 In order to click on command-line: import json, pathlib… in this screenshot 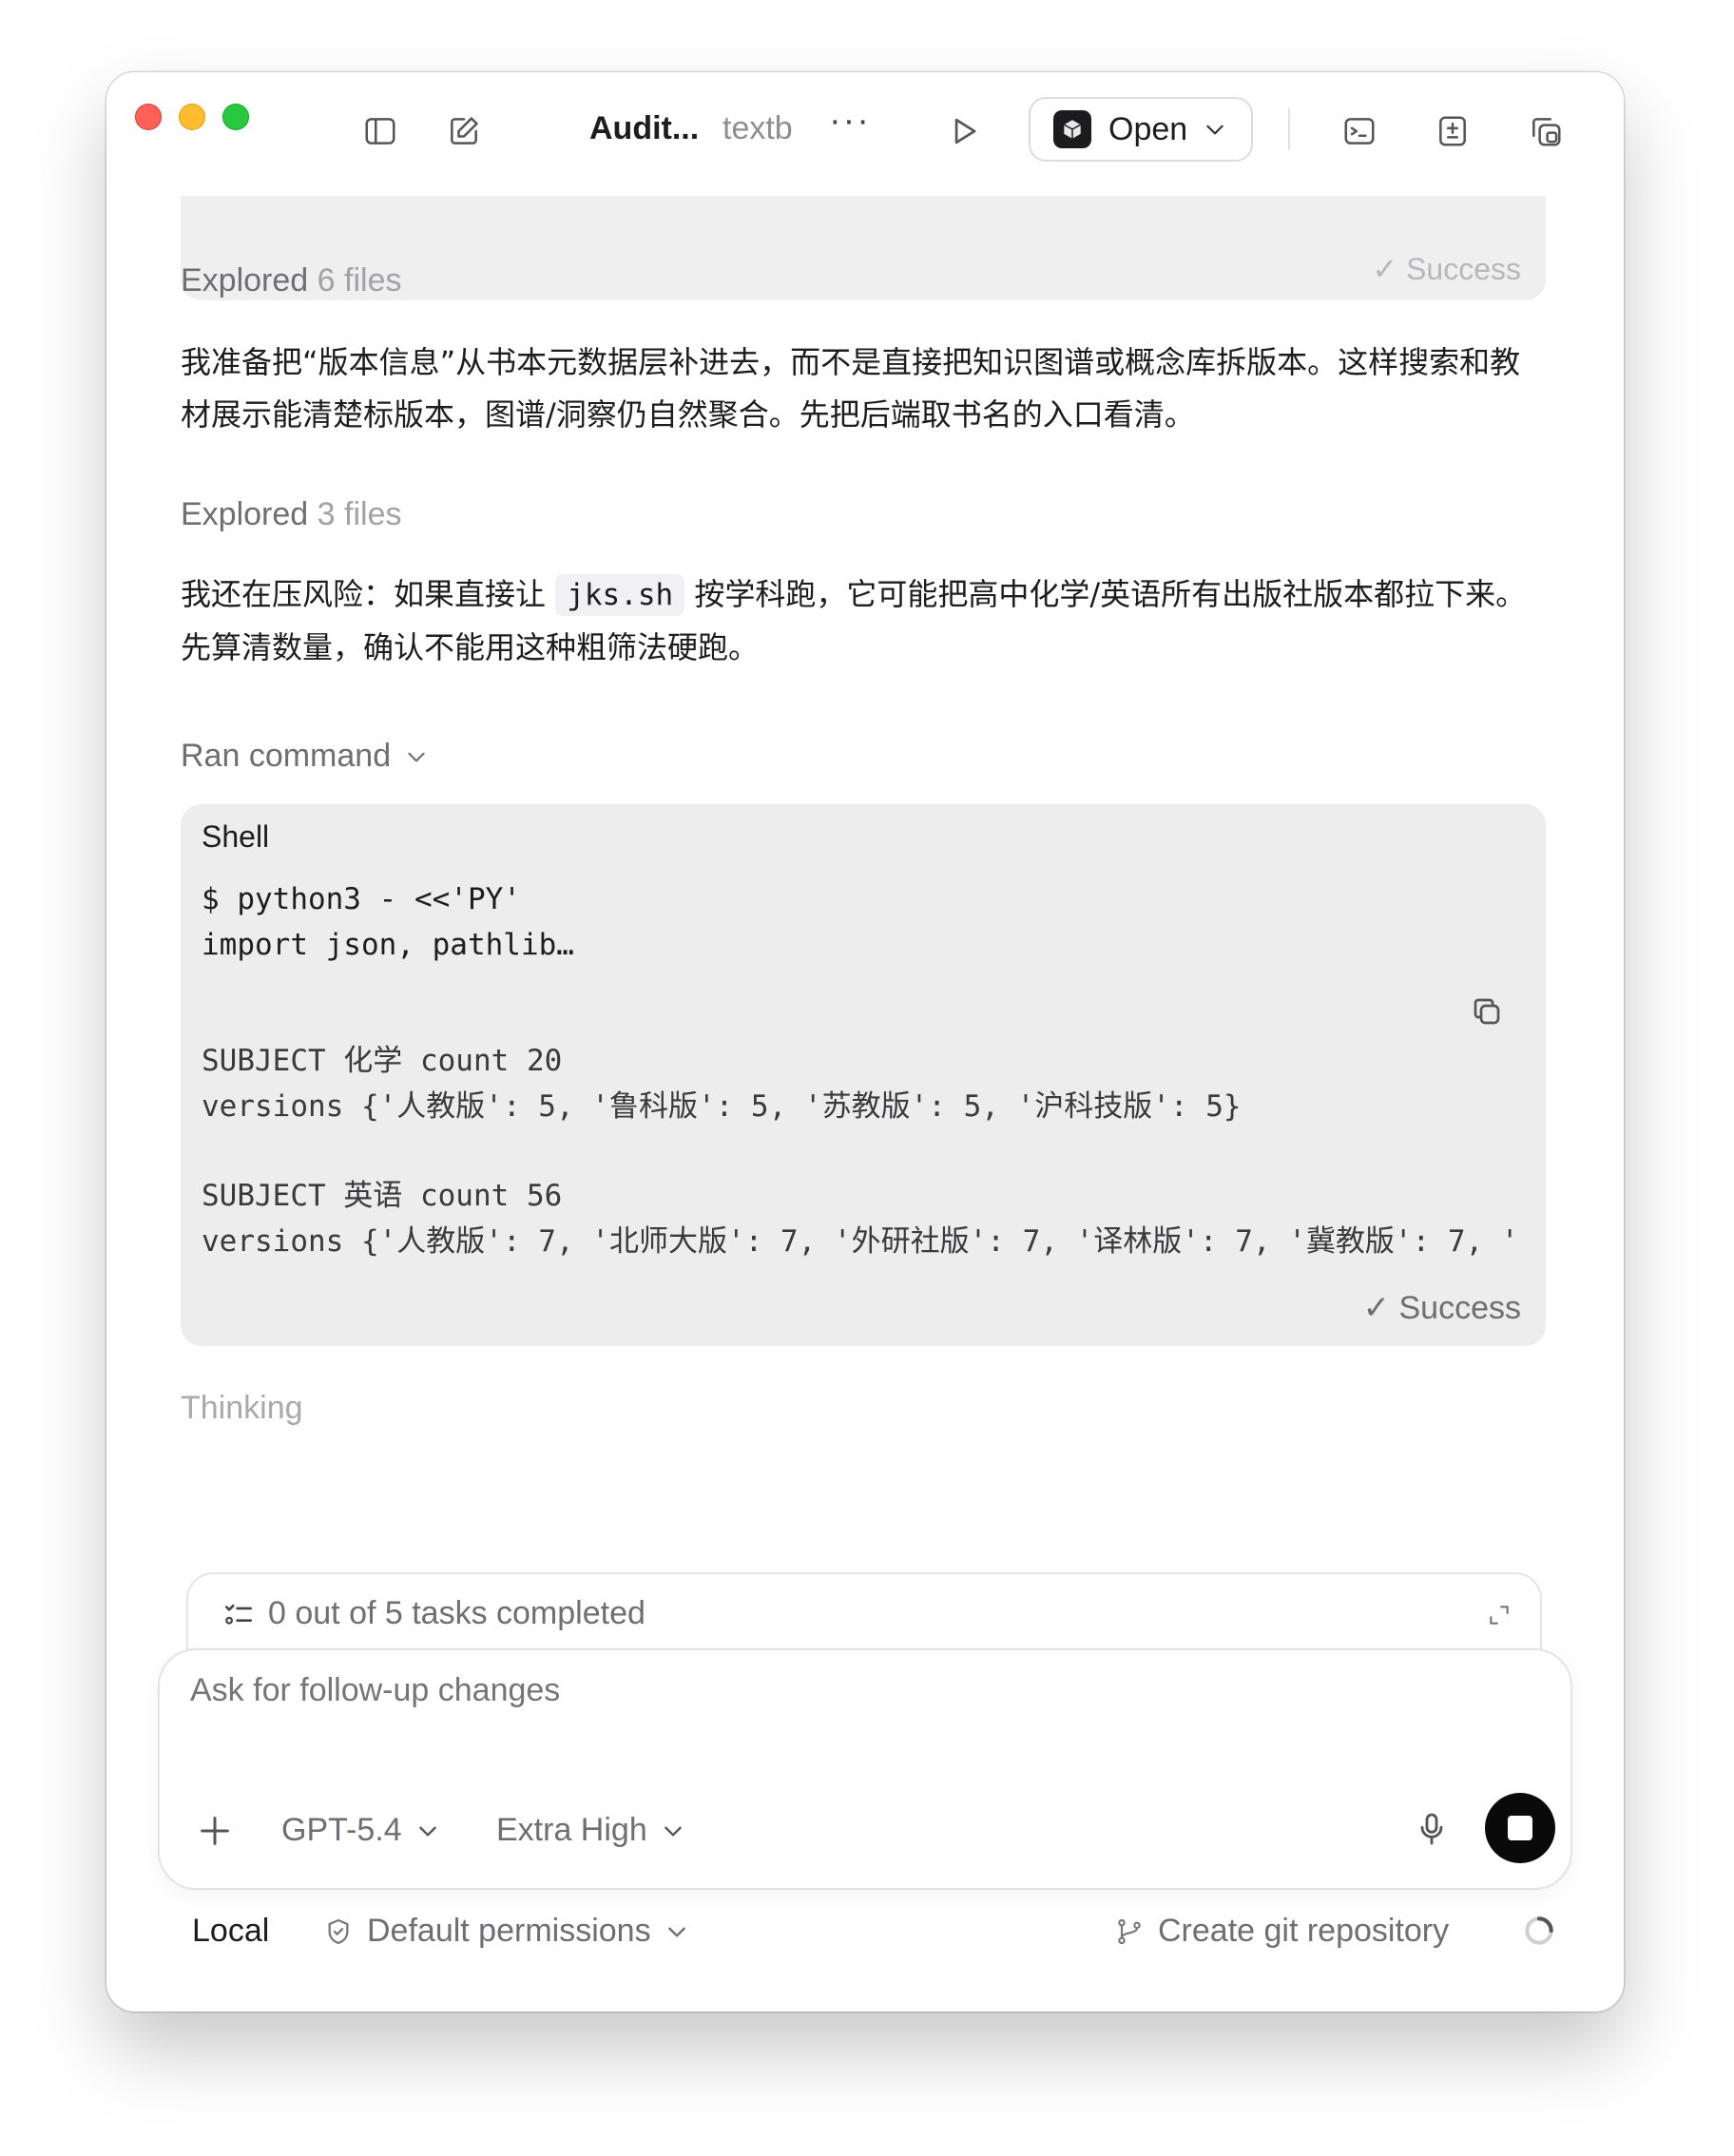, I will do `click(388, 945)`.